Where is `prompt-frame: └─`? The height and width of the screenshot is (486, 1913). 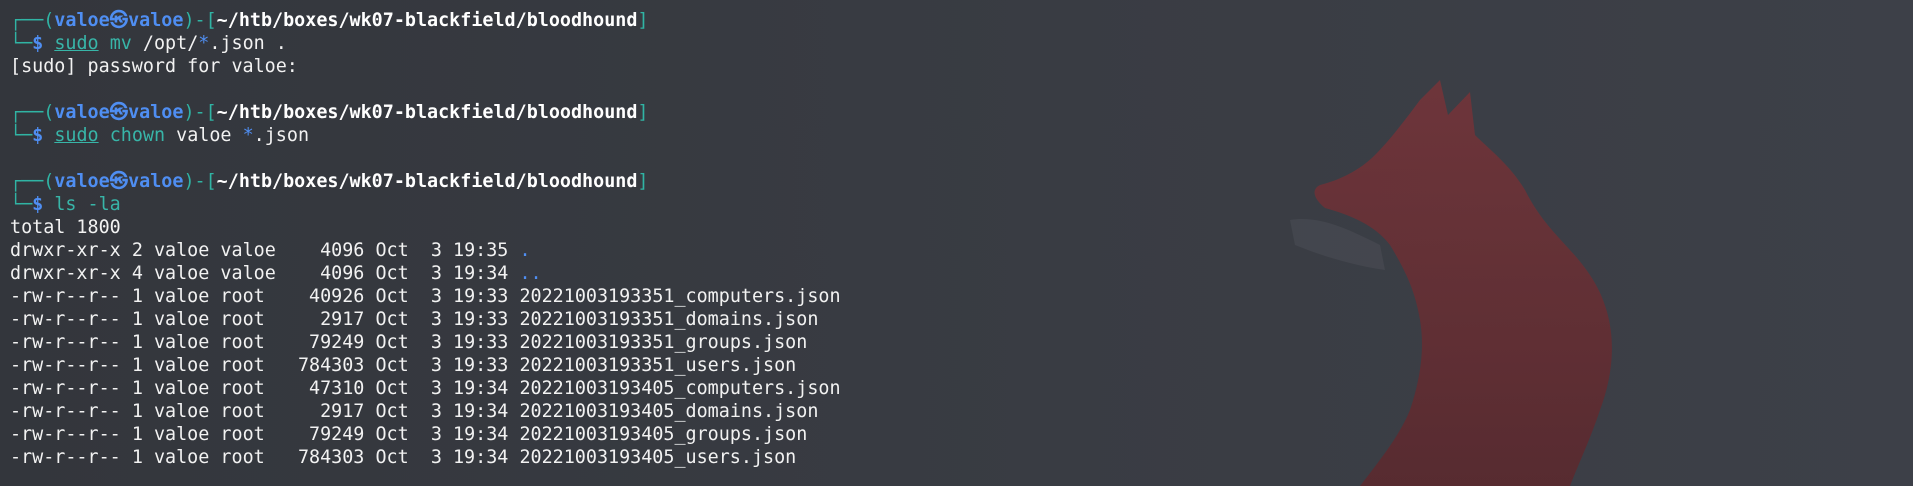 prompt-frame: └─ is located at coordinates (21, 135).